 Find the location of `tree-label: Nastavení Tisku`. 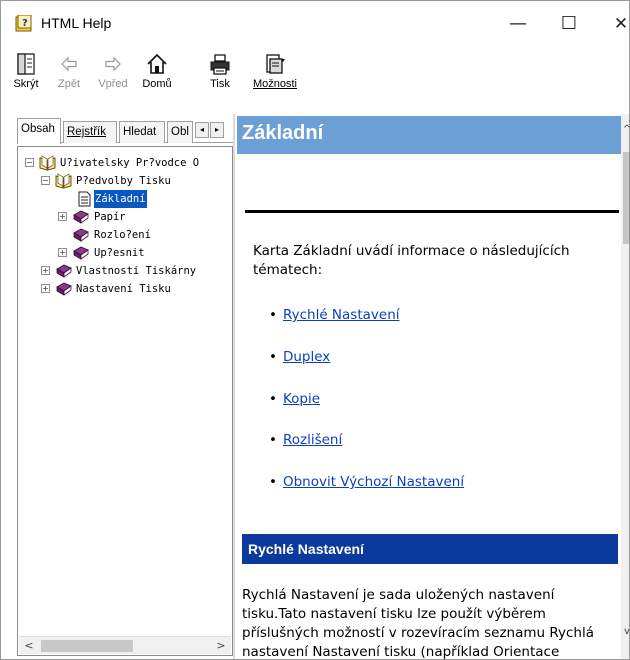

tree-label: Nastavení Tisku is located at coordinates (123, 289).